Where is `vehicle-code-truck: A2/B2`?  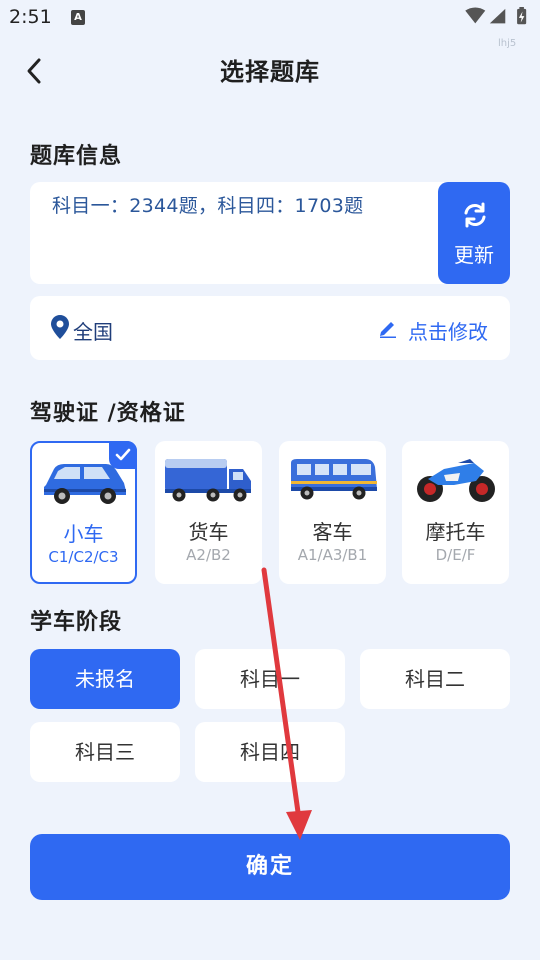
vehicle-code-truck: A2/B2 is located at coordinates (208, 555).